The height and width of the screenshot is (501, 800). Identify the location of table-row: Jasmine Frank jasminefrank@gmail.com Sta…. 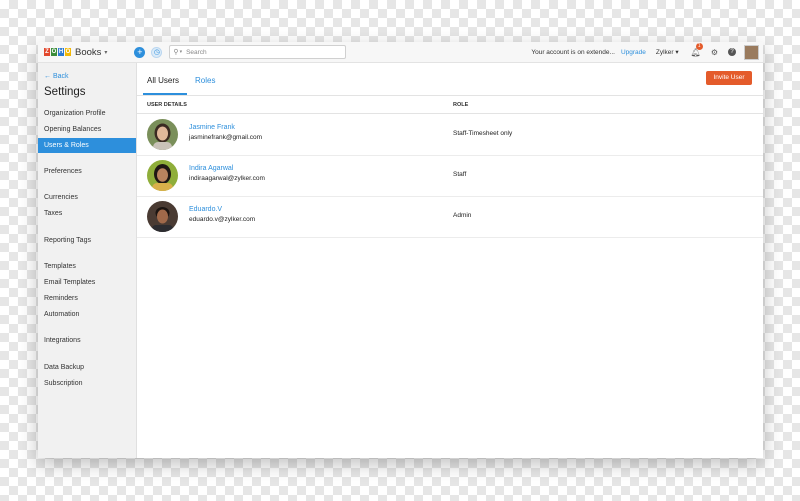
(450, 135).